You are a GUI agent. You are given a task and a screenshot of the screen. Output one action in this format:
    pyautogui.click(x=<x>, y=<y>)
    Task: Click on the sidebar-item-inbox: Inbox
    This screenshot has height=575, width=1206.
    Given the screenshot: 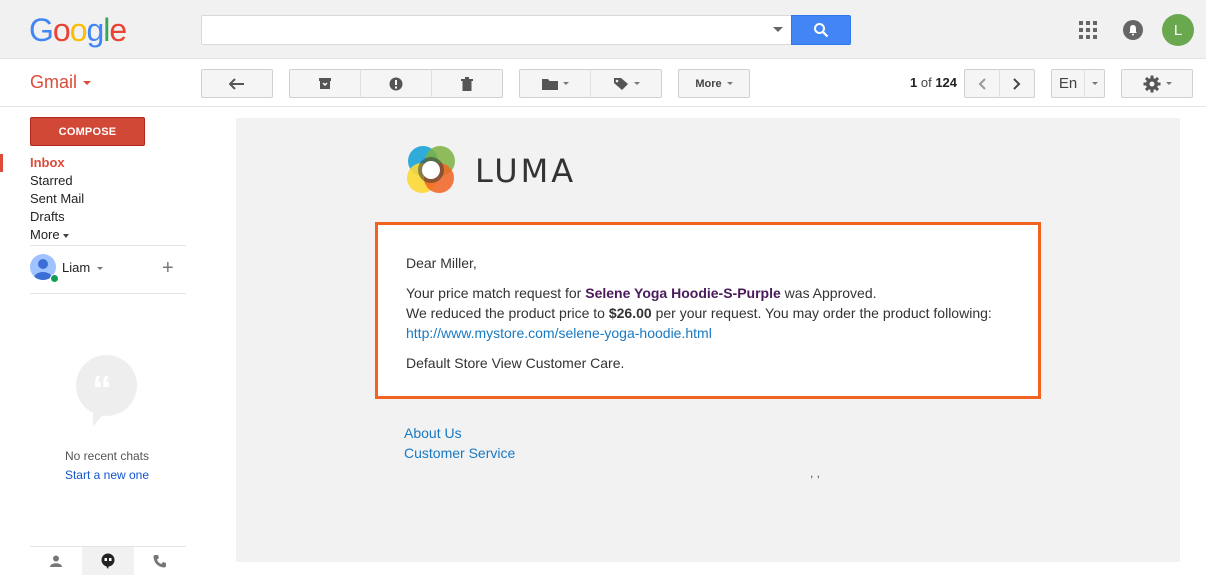 What is the action you would take?
    pyautogui.click(x=93, y=163)
    